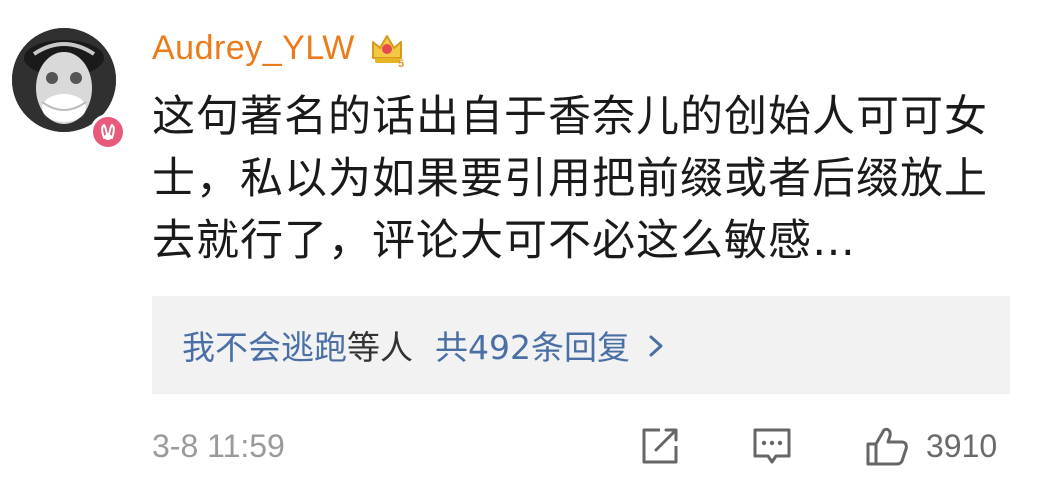 The height and width of the screenshot is (480, 1044). Describe the element at coordinates (218, 446) in the screenshot. I see `comment-timestamp: 3-8 11:59` at that location.